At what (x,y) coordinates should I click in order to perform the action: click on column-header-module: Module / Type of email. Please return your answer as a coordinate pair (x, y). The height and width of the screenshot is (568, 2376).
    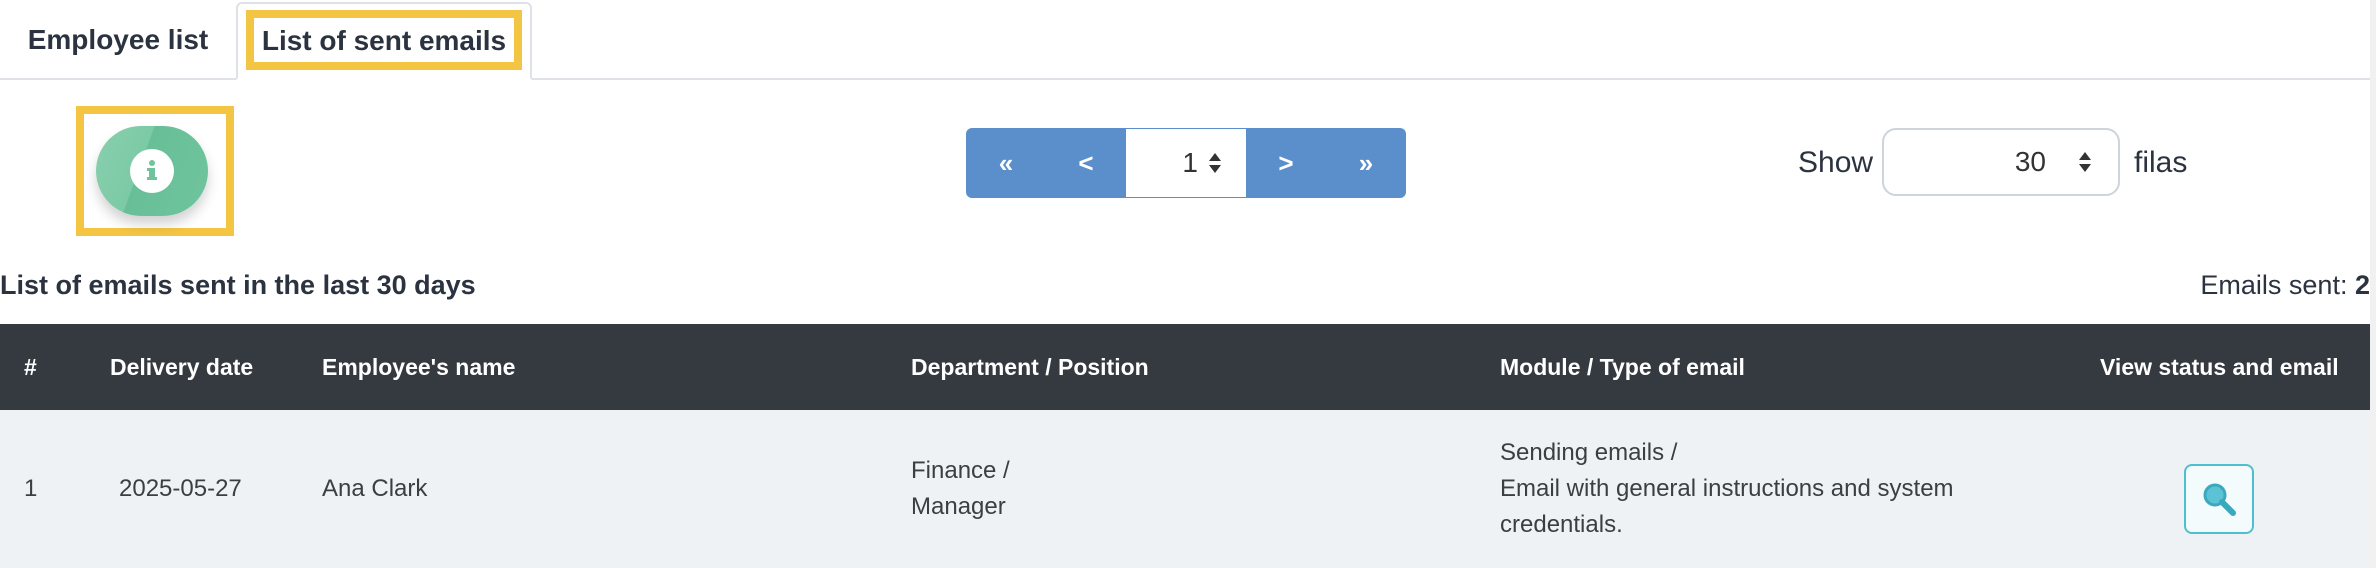
    Looking at the image, I should click on (1622, 367).